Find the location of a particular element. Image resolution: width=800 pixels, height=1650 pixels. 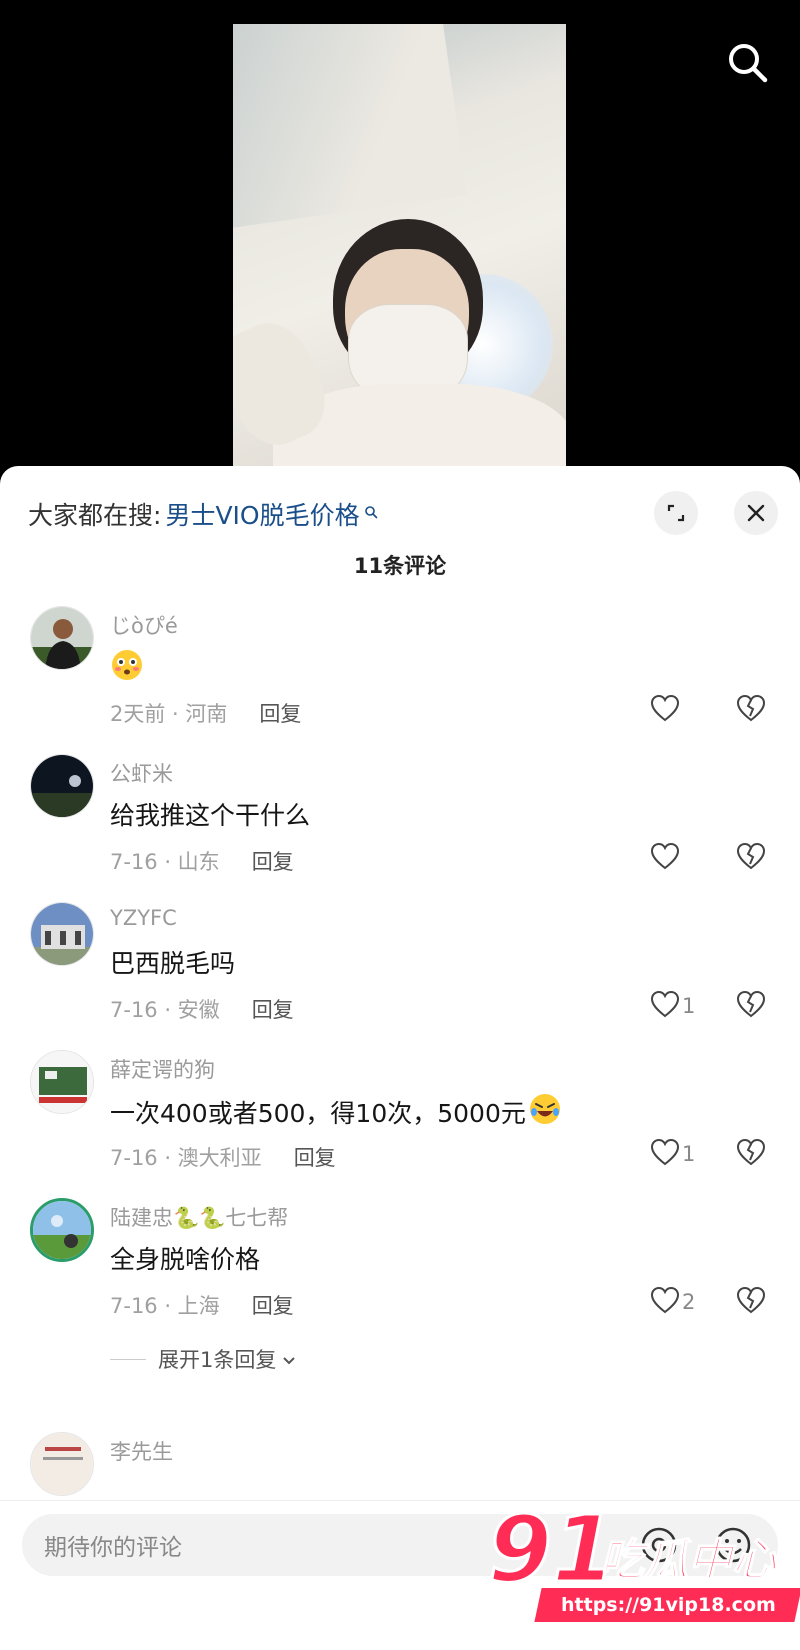

comment-text is located at coordinates (127, 668).